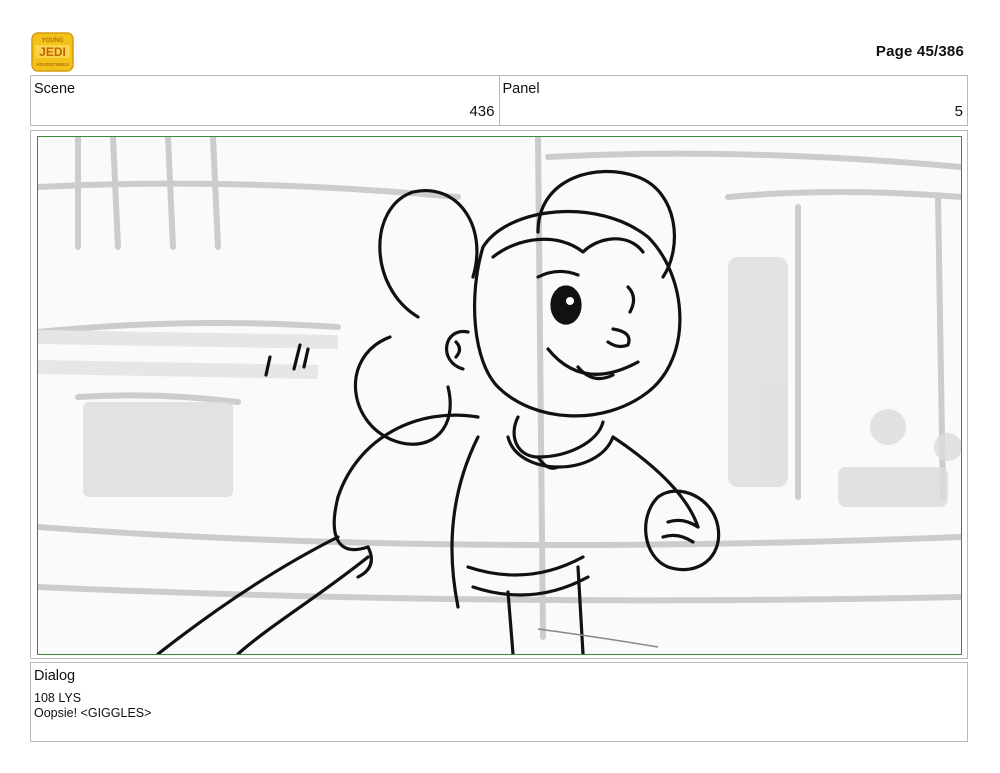  I want to click on svg-text: YOUNG, so click(52, 41).